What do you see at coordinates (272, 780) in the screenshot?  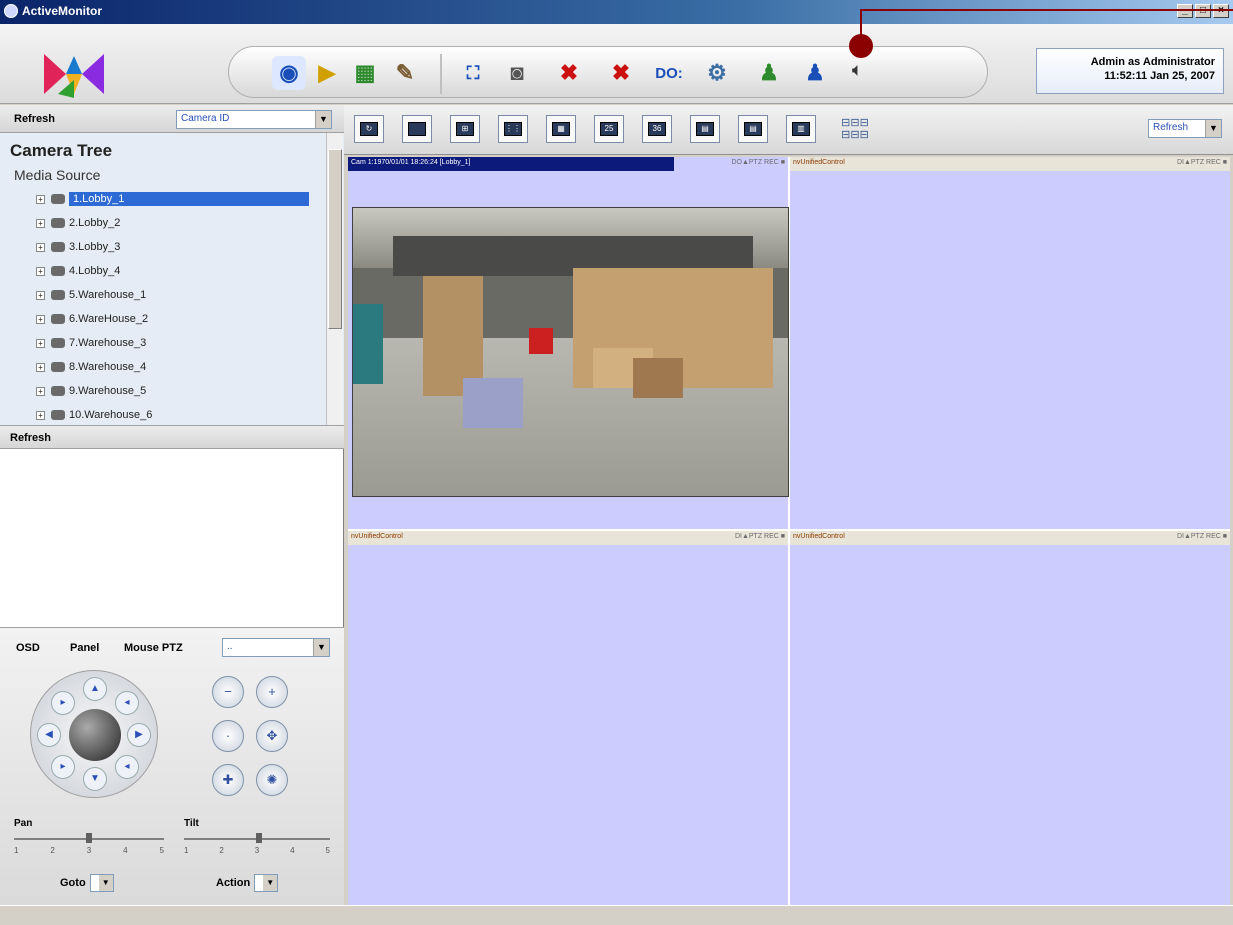 I see `iris-open-icon: ✺` at bounding box center [272, 780].